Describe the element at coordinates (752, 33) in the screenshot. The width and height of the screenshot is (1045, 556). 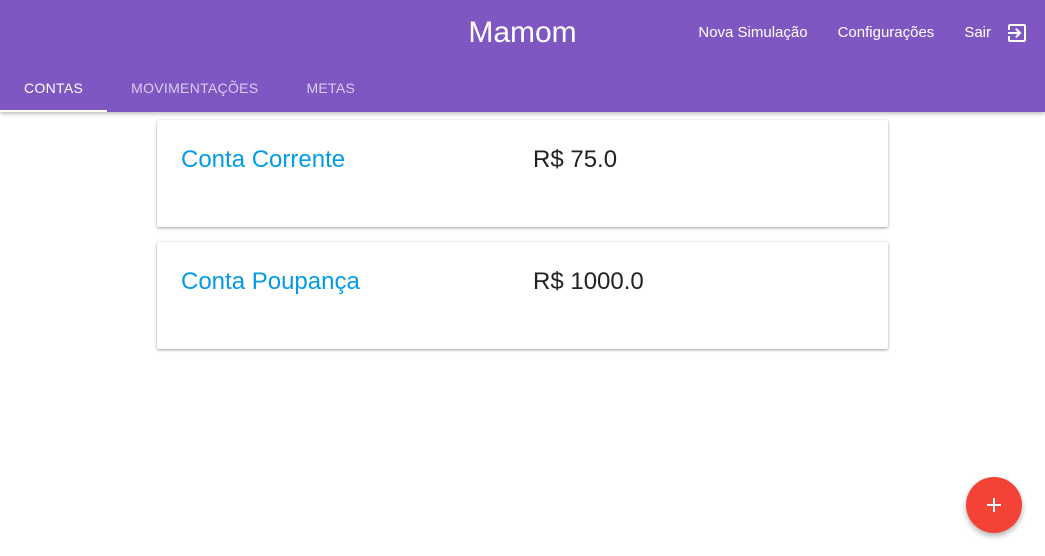
I see `new-simulation-link: Nova Simulação` at that location.